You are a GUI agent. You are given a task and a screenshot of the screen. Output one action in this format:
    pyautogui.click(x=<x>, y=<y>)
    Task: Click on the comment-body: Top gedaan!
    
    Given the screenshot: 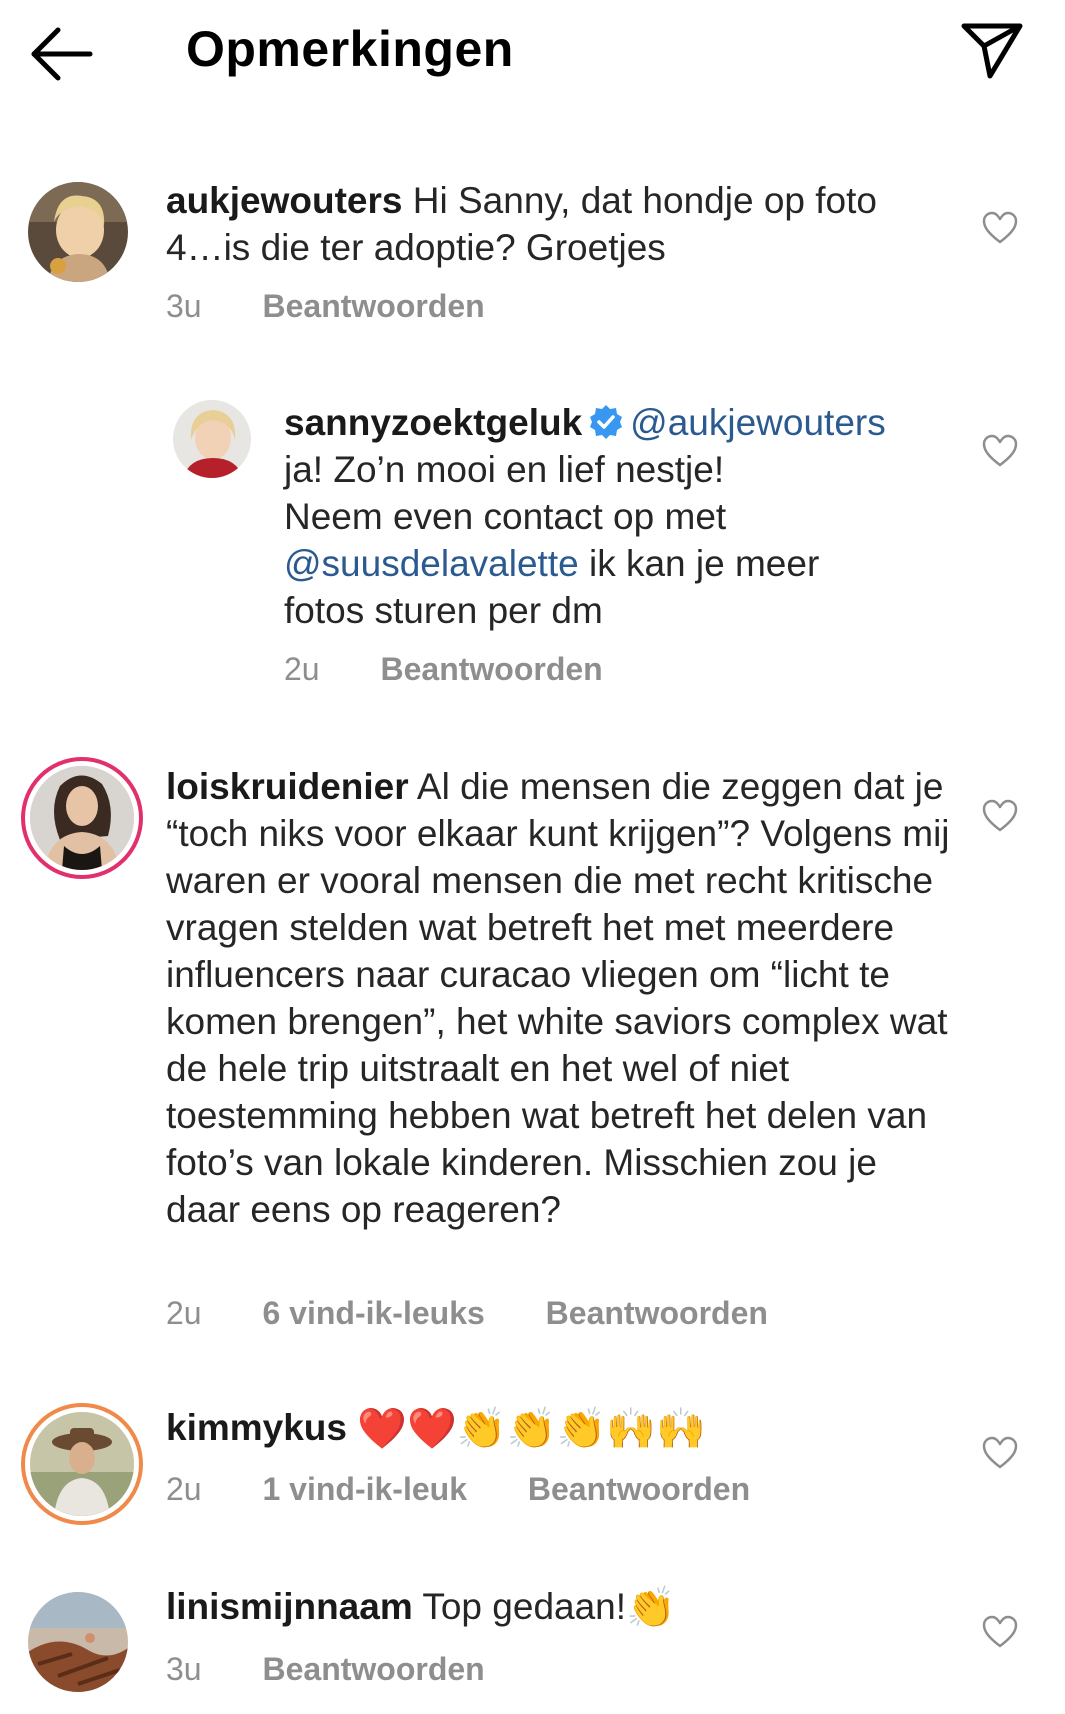 What is the action you would take?
    pyautogui.click(x=524, y=1606)
    